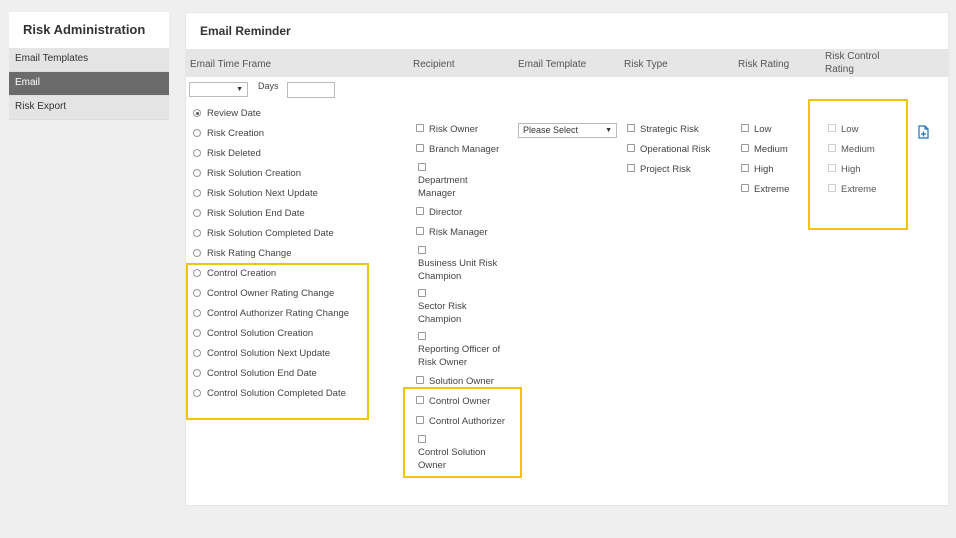  Describe the element at coordinates (844, 169) in the screenshot. I see `checkbox-control-rating-high: High` at that location.